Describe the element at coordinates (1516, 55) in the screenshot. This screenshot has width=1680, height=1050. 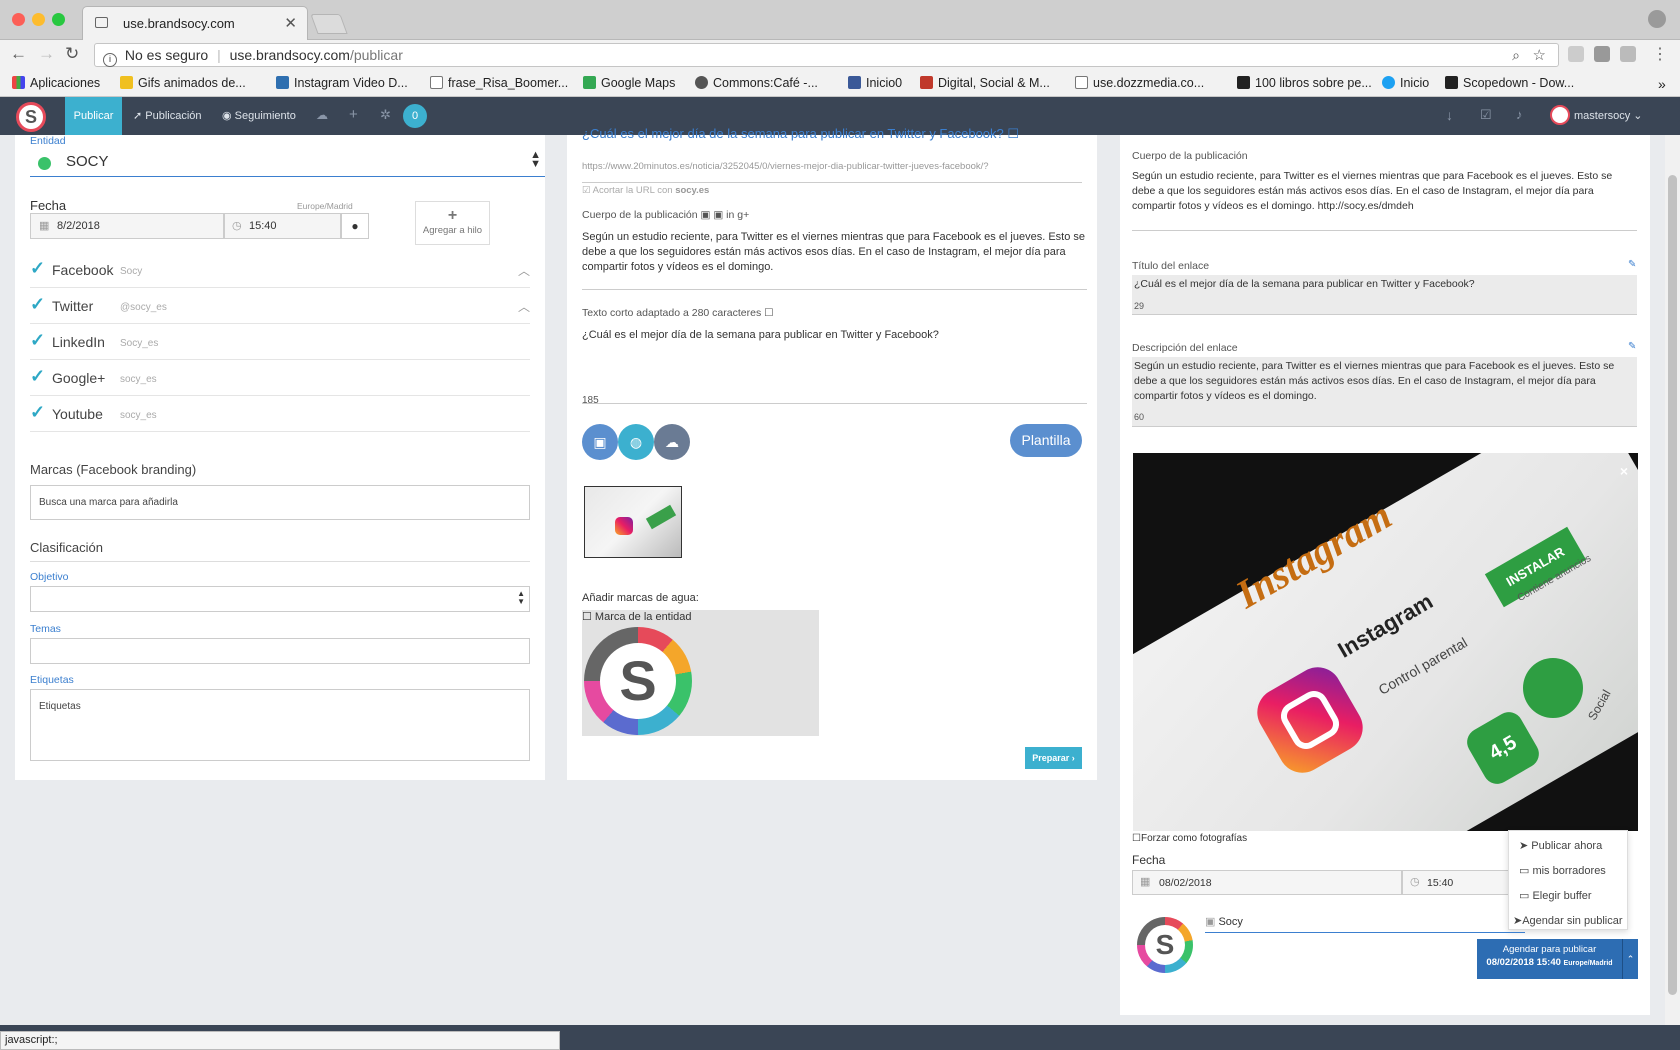
I see `zoom-icon: ⌕` at that location.